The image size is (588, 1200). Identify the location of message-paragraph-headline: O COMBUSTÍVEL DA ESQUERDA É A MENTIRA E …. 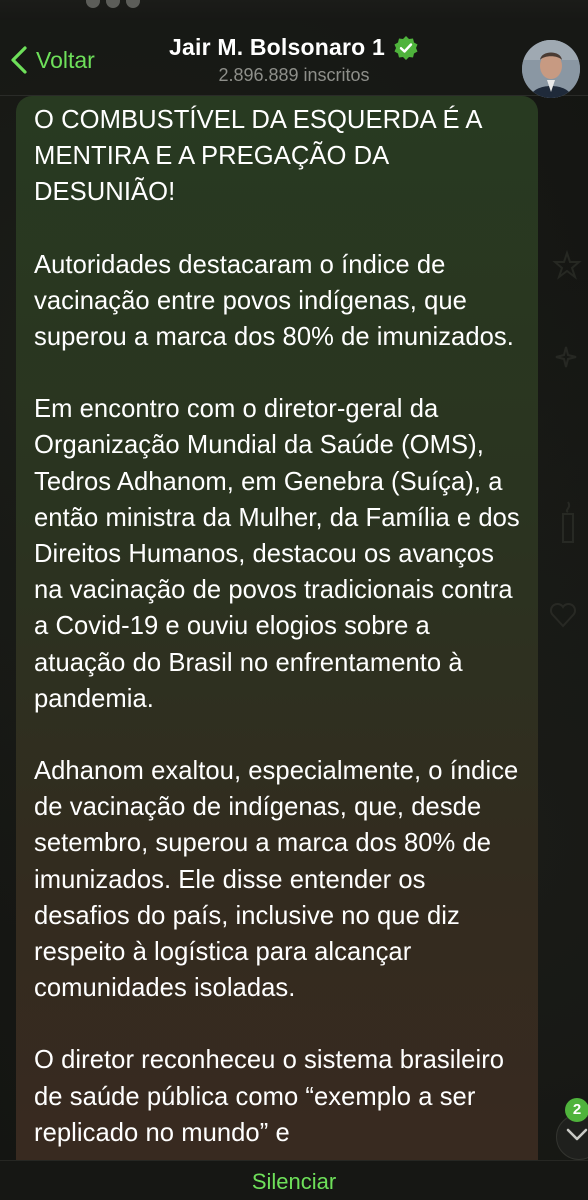
(258, 156).